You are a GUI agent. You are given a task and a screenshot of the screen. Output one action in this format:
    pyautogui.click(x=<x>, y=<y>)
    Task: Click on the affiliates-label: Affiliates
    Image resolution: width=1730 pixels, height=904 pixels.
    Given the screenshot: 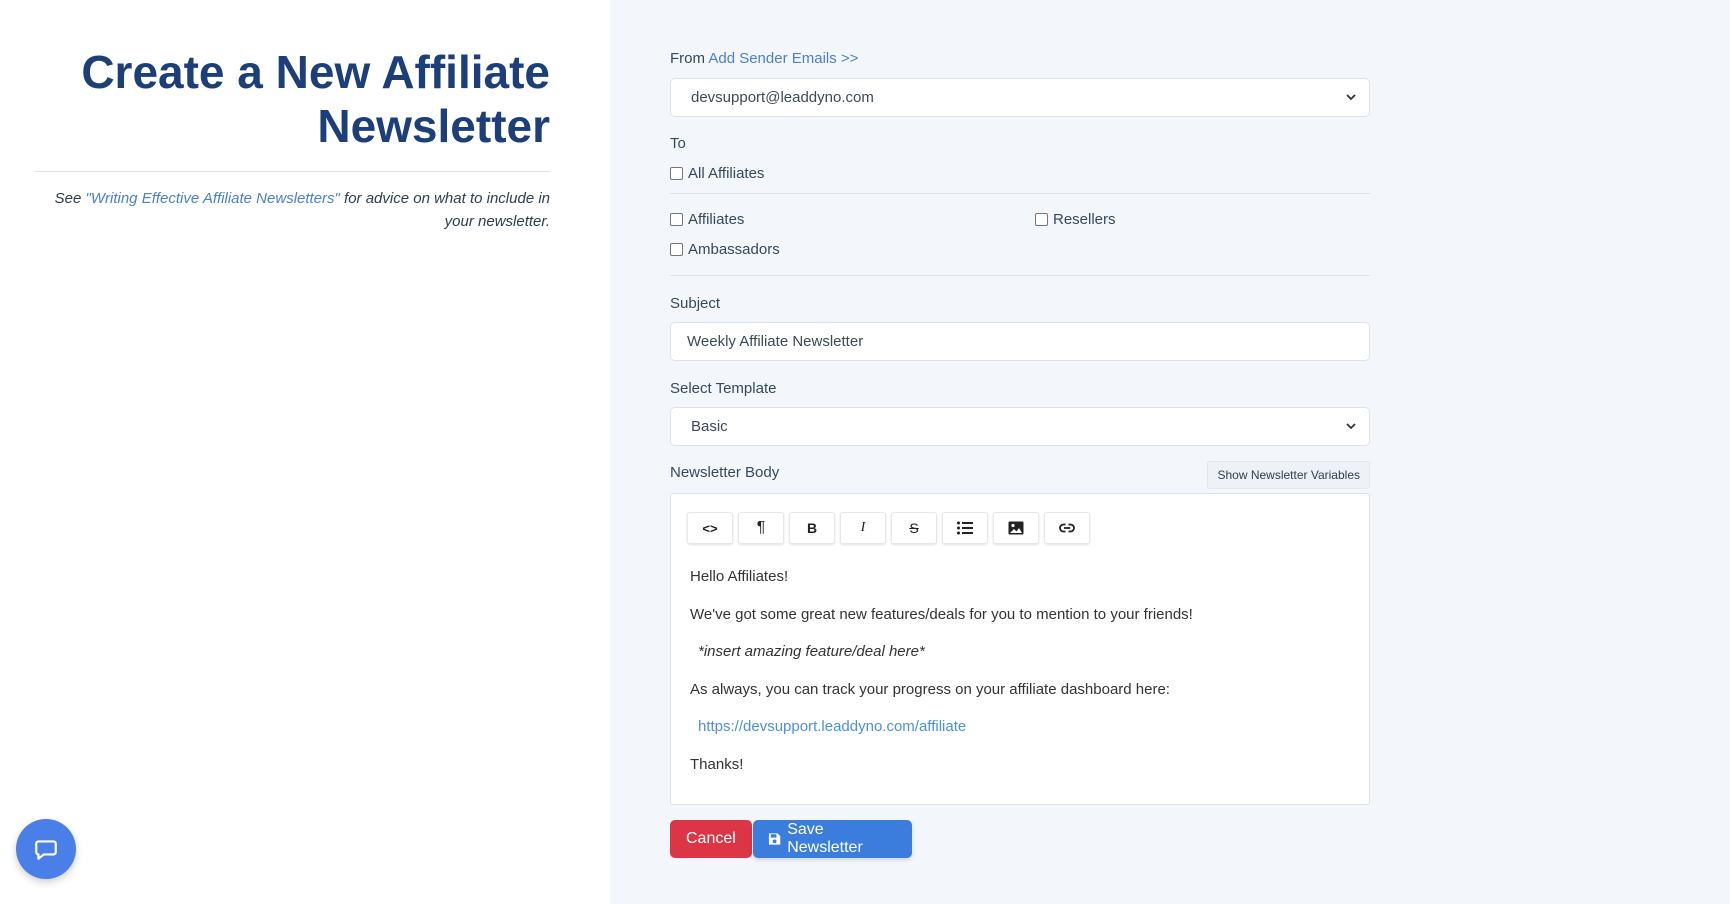 What is the action you would take?
    pyautogui.click(x=716, y=219)
    